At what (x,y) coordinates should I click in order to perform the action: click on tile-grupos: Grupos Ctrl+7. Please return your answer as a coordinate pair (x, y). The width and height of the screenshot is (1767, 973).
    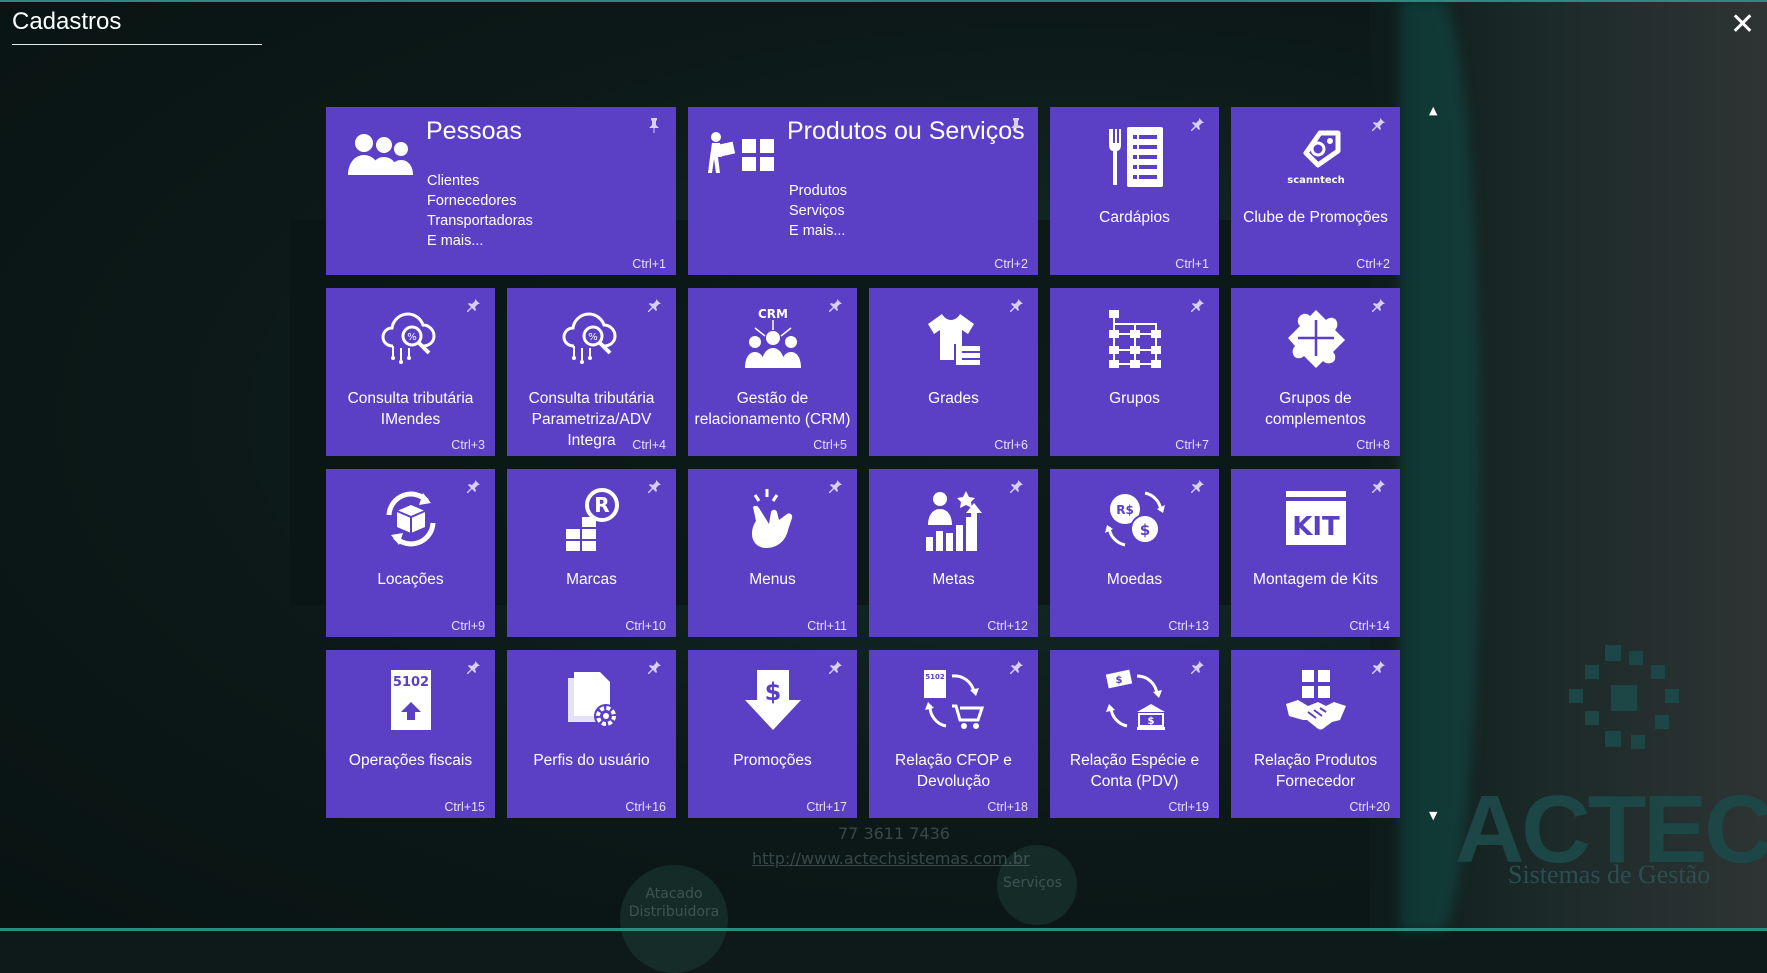
    Looking at the image, I should click on (1134, 372).